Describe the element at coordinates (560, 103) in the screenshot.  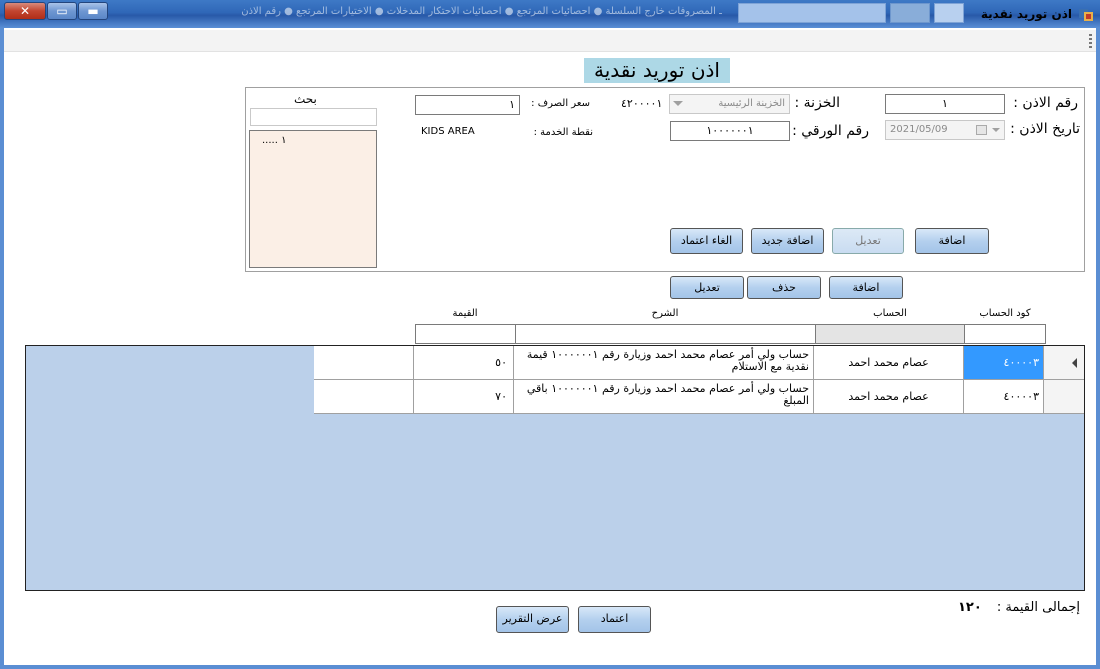
I see `exchange-rate-label: سعر الصرف :` at that location.